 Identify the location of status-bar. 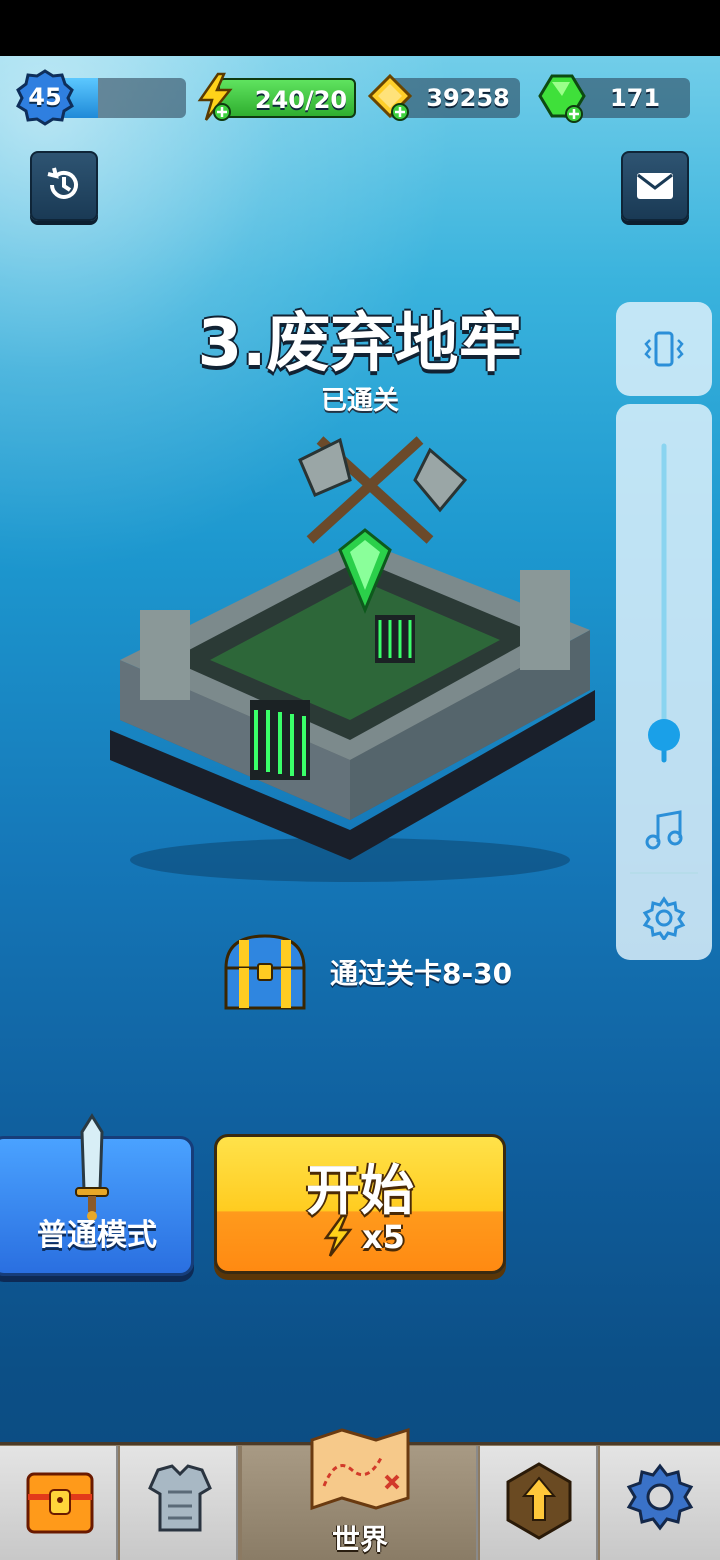
(360, 28).